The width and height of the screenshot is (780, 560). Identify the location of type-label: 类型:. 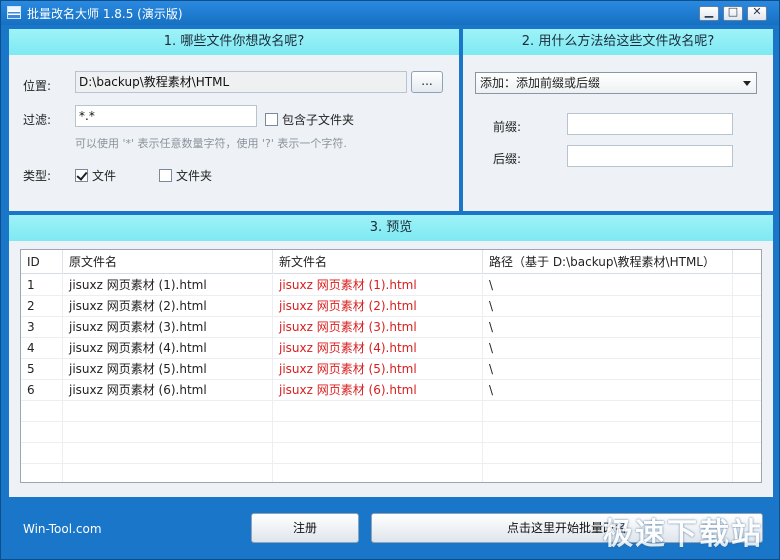
(37, 176).